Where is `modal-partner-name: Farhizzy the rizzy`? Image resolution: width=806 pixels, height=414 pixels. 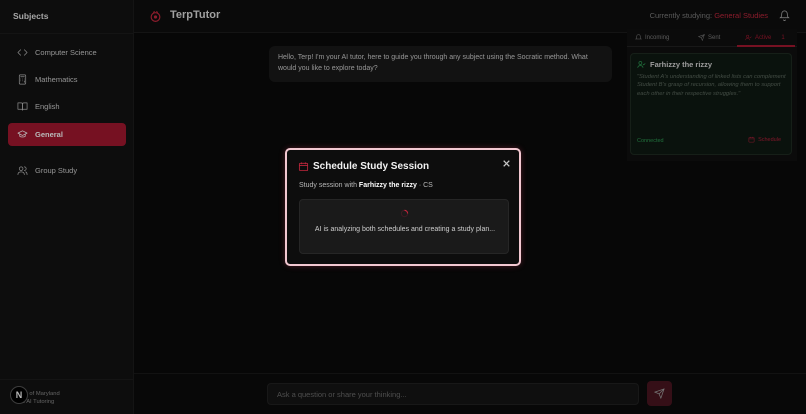 modal-partner-name: Farhizzy the rizzy is located at coordinates (387, 185).